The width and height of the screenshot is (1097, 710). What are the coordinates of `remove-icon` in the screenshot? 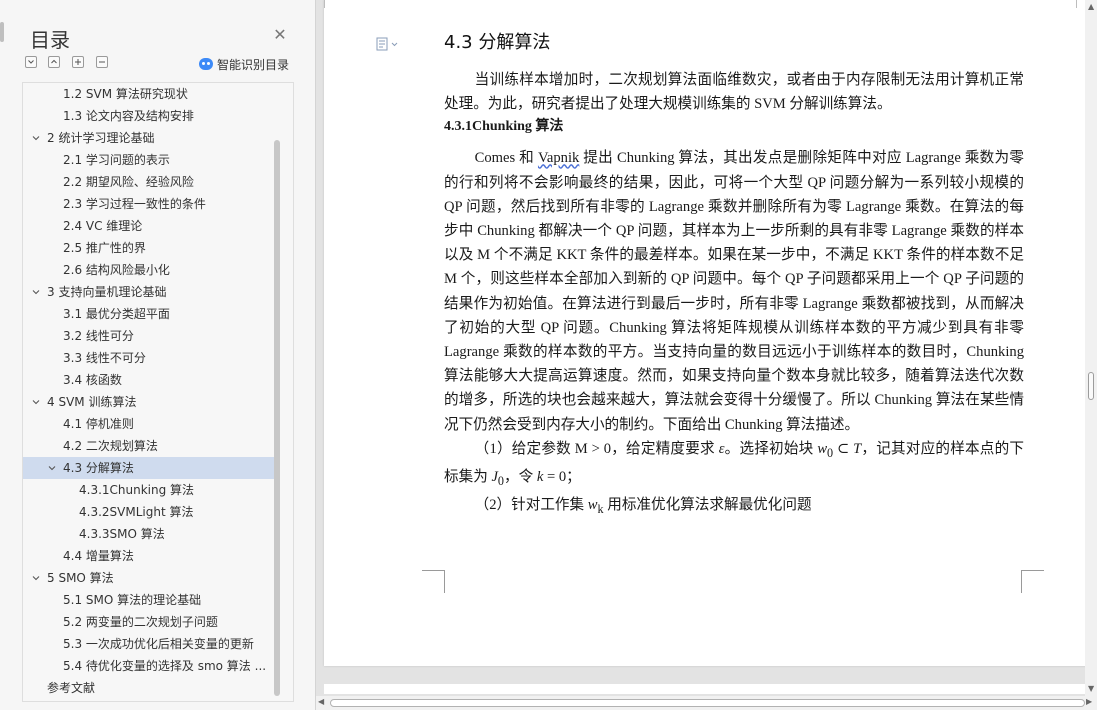 It's located at (102, 62).